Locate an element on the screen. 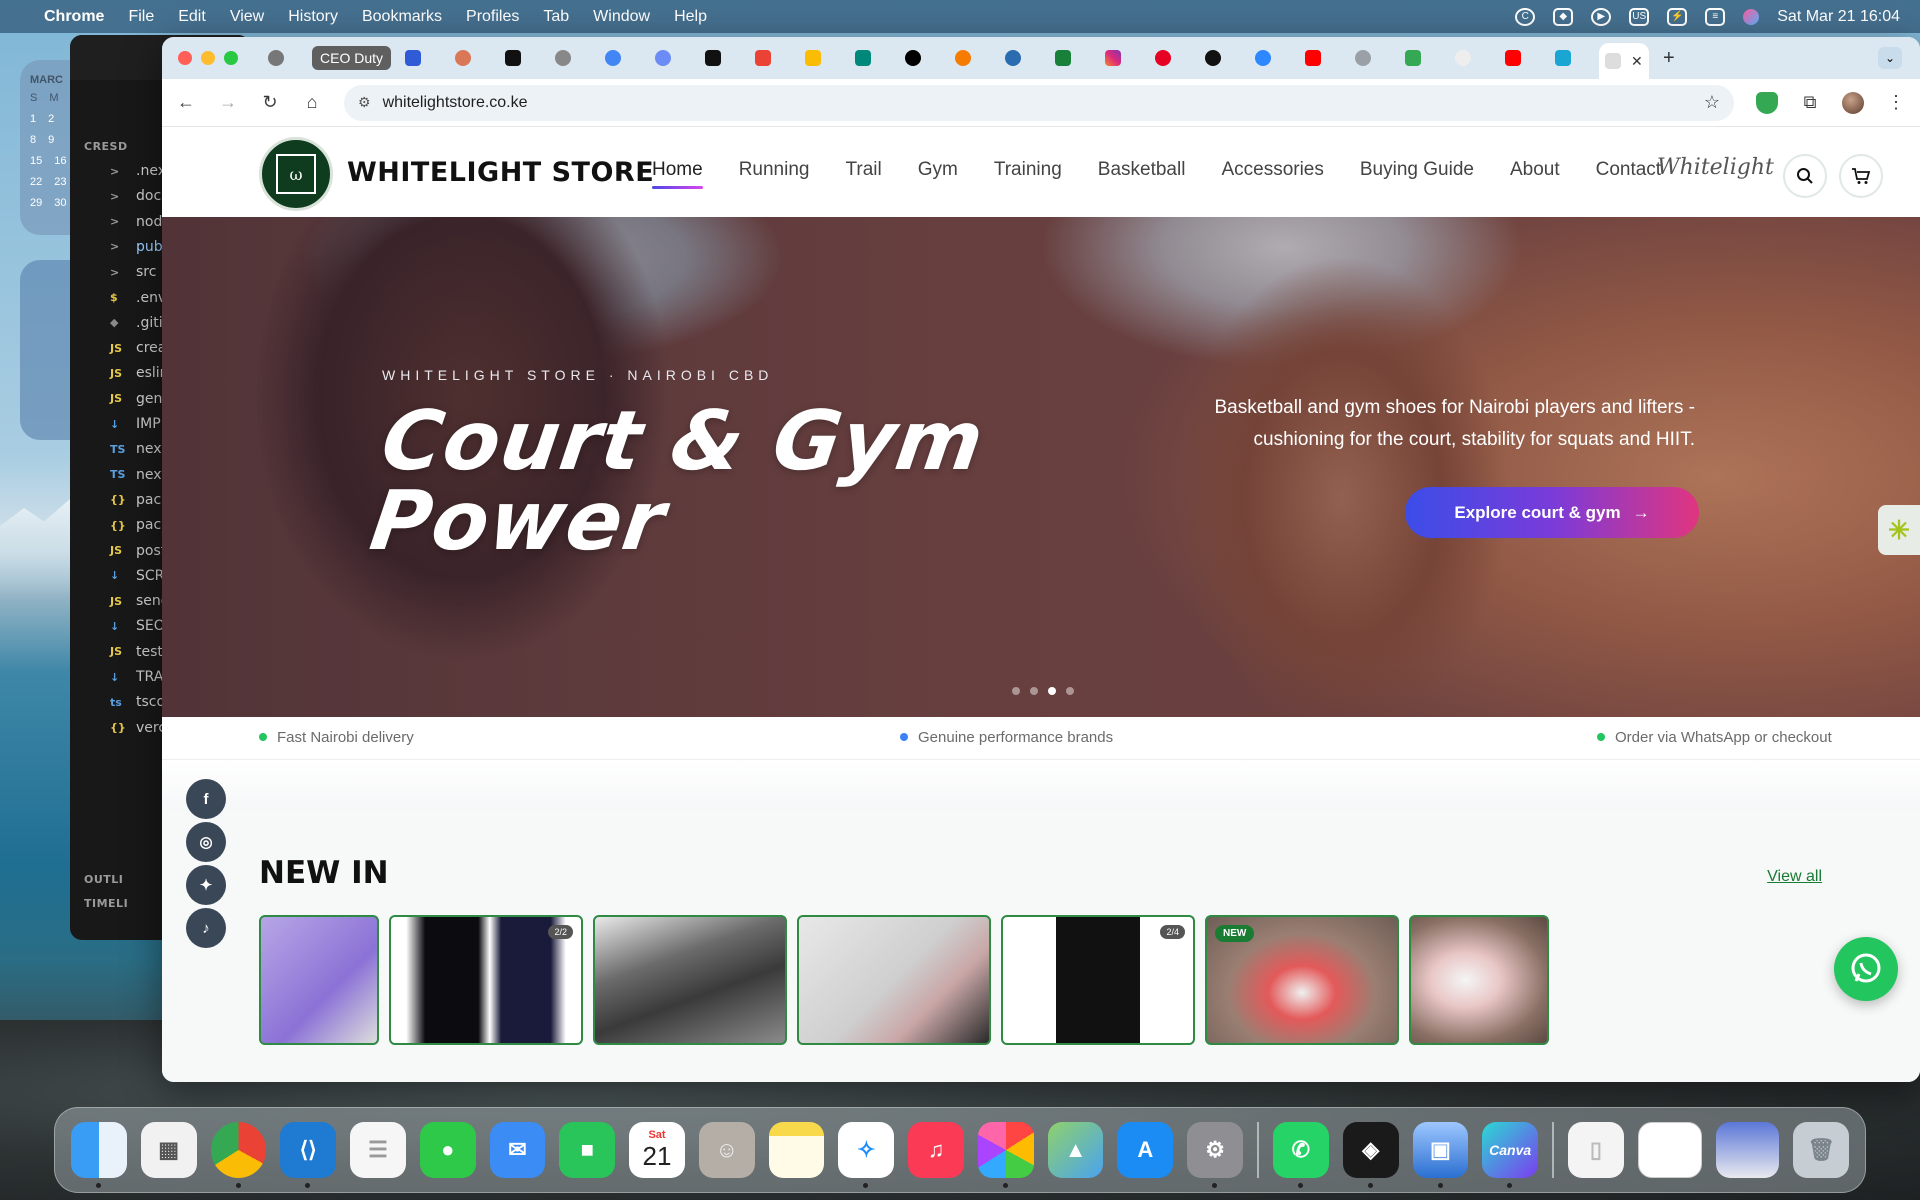 Image resolution: width=1920 pixels, height=1200 pixels. explorer-file-item: > publ is located at coordinates (138, 247).